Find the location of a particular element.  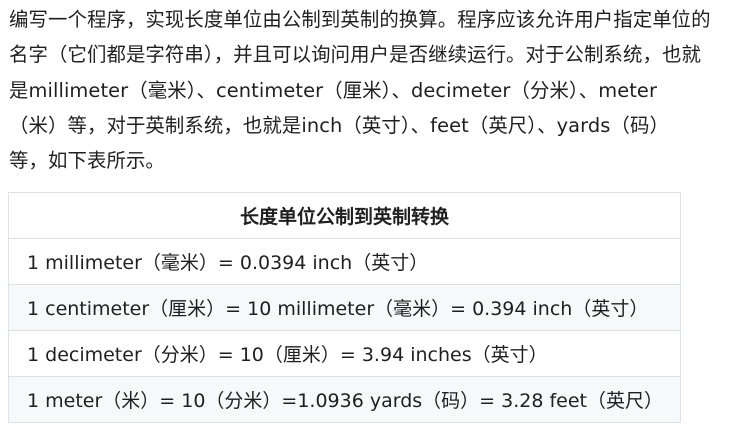

intro-line: 名字（它们都是字符串），并且可以询问用户是否继续运行。对于公制系统，也就 is located at coordinates (355, 55).